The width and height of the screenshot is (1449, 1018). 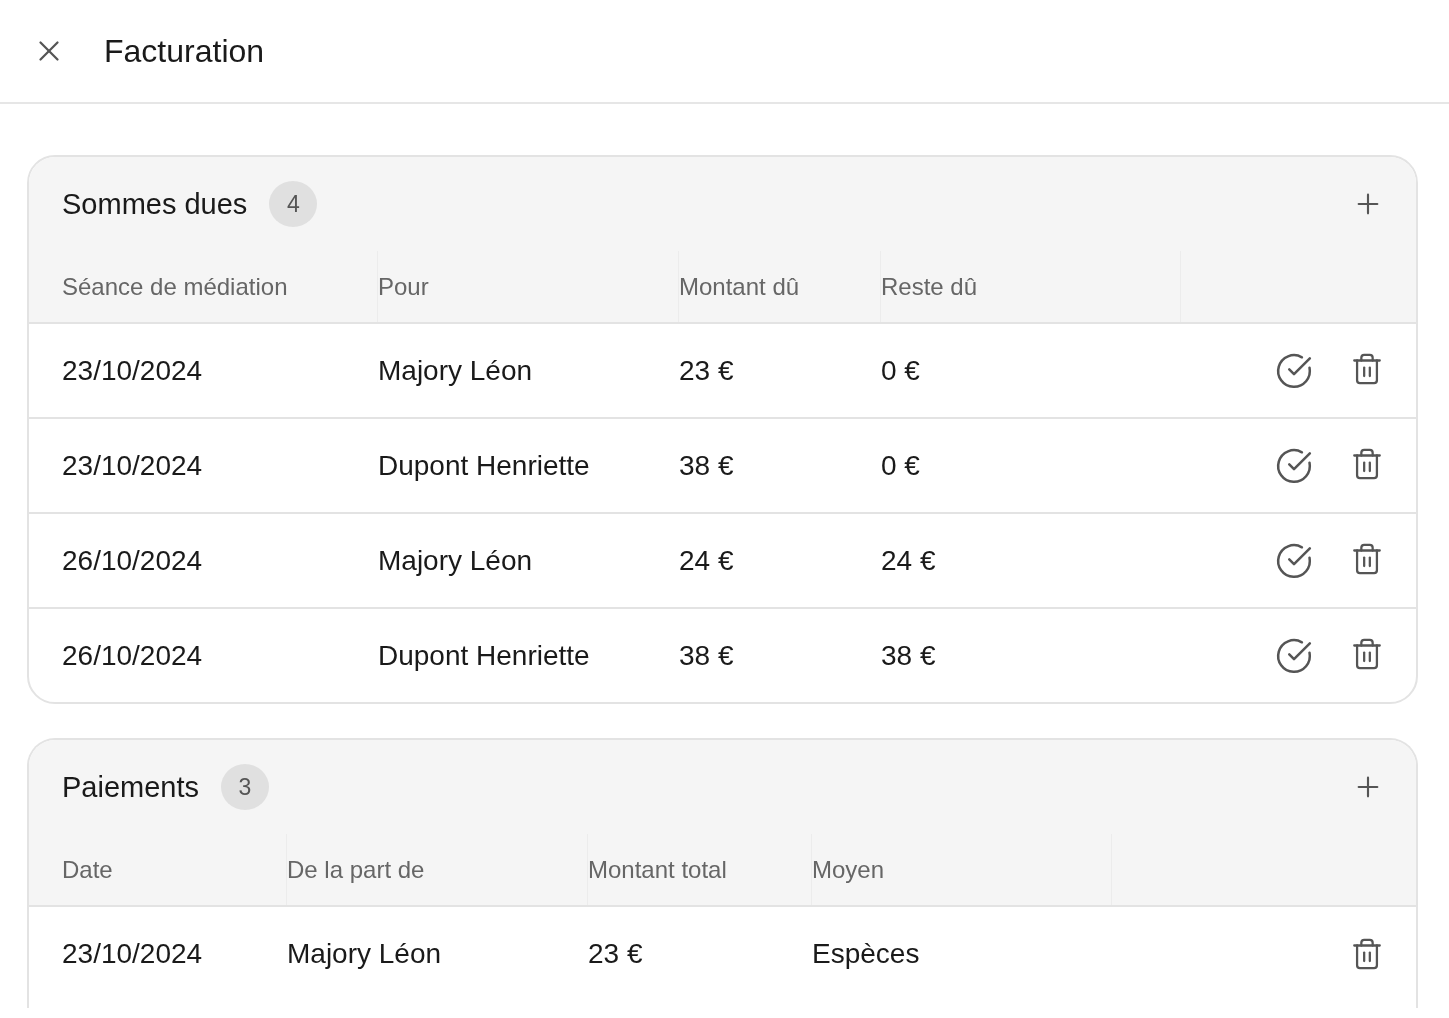 What do you see at coordinates (403, 286) in the screenshot?
I see `column-header: Pour` at bounding box center [403, 286].